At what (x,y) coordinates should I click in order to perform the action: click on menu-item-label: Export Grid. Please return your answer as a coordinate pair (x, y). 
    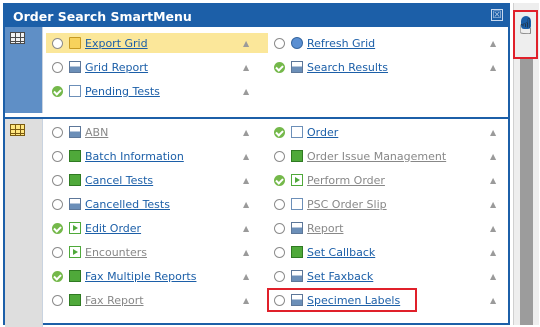
    Looking at the image, I should click on (116, 43).